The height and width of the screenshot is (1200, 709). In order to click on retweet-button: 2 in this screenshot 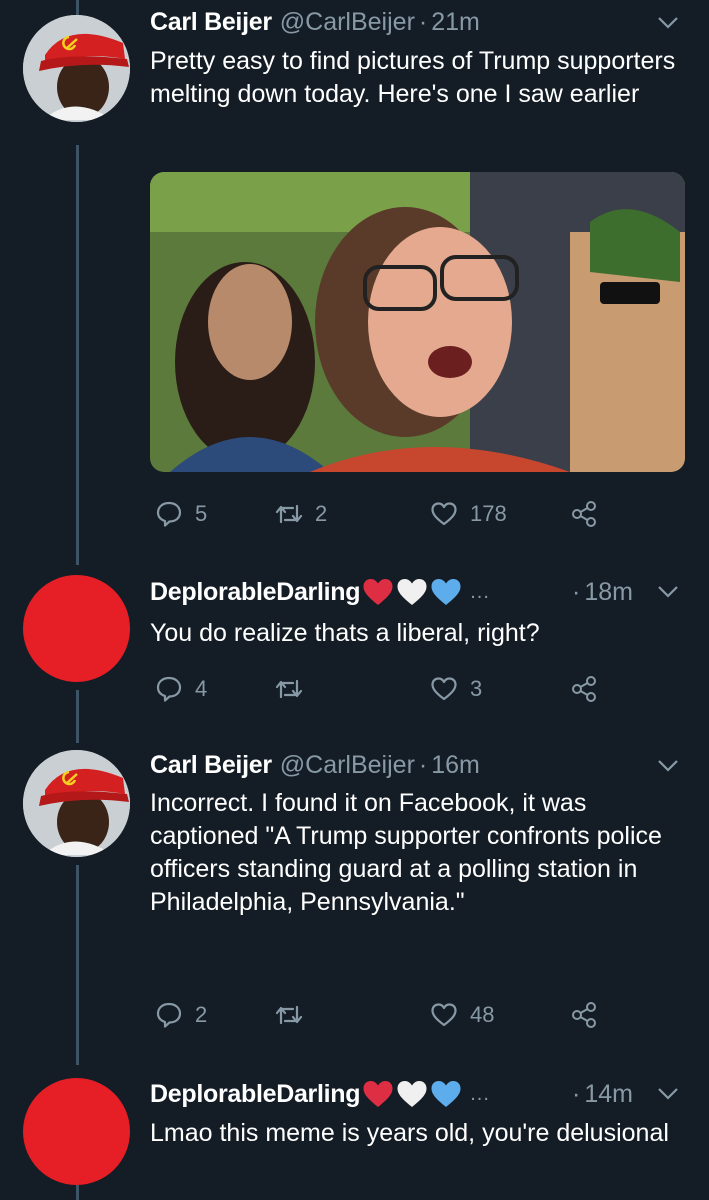, I will do `click(301, 514)`.